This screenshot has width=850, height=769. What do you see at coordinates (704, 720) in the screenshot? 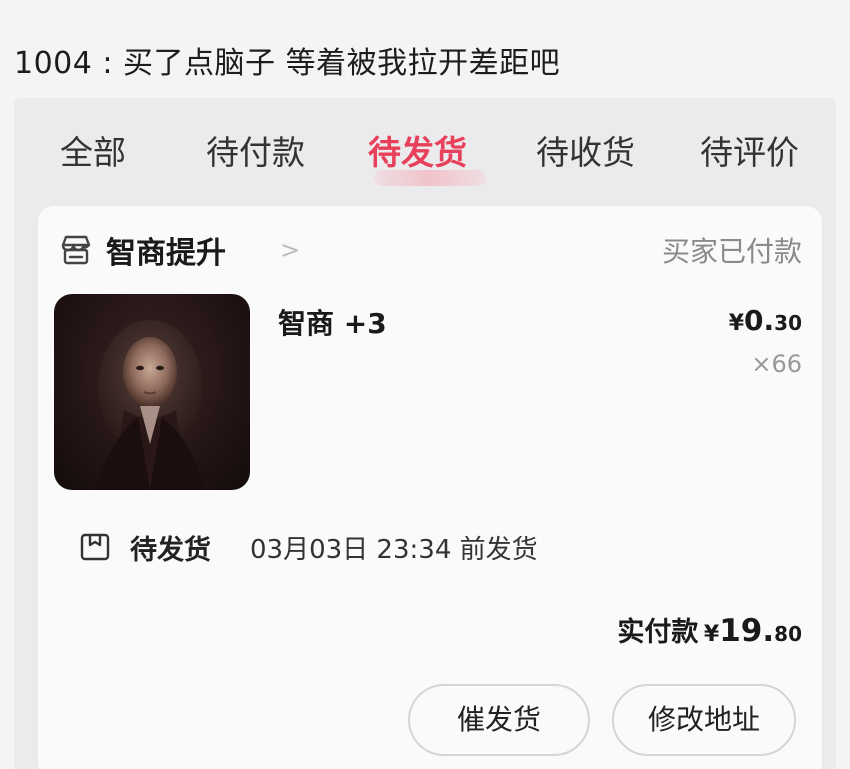
I see `change-address-button: 修改地址` at bounding box center [704, 720].